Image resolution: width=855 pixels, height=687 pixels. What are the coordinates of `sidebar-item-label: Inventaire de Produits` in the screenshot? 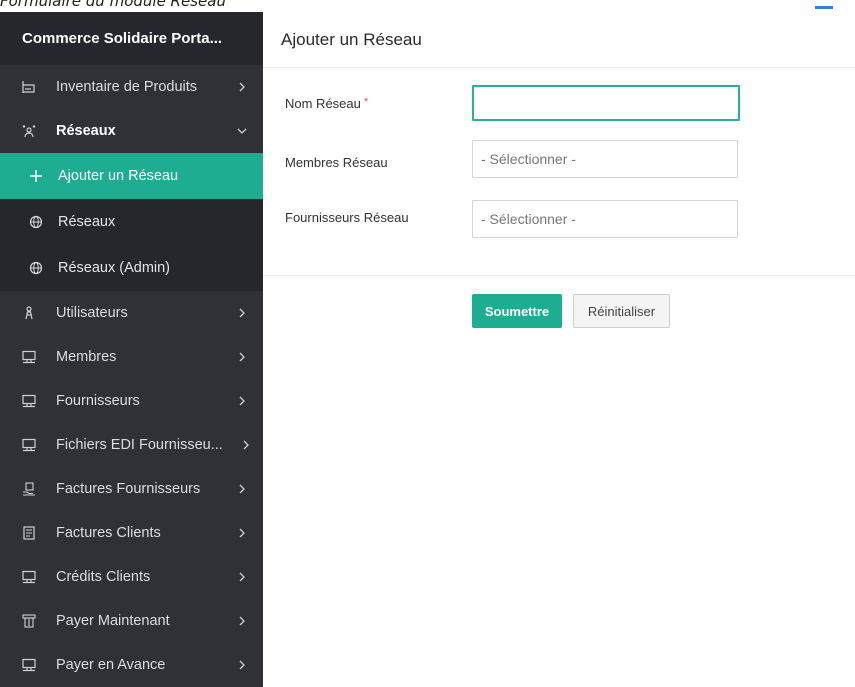 It's located at (127, 87).